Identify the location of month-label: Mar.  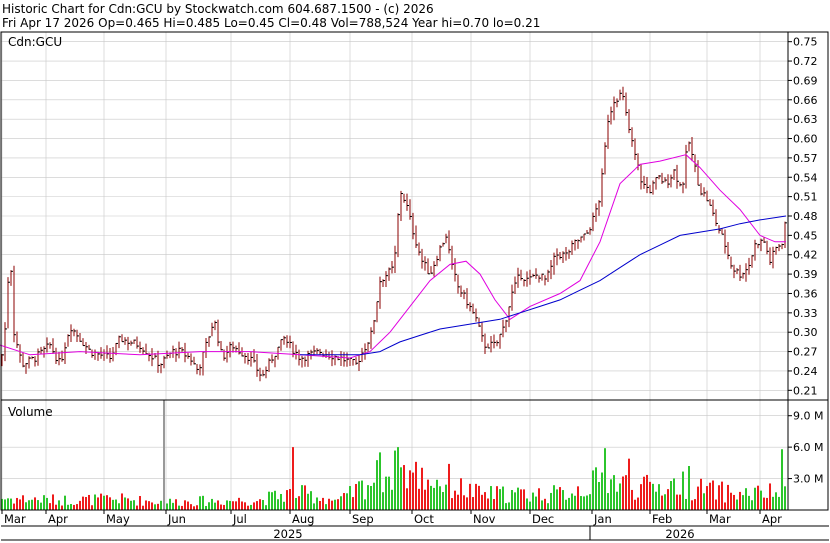
(15, 519).